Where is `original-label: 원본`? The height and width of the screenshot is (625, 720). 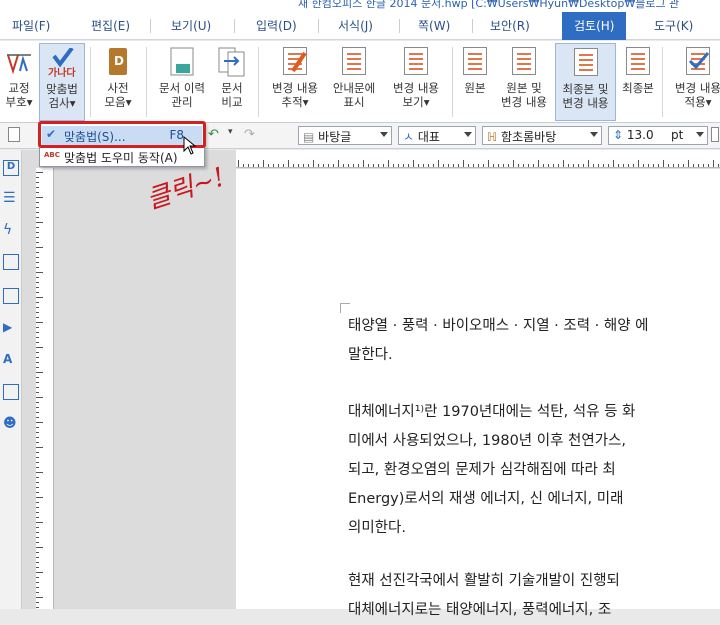
original-label: 원본 is located at coordinates (475, 88).